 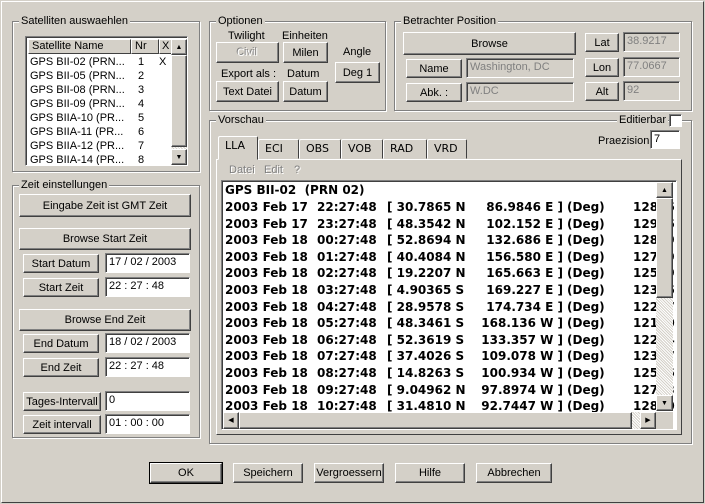 I want to click on datum-button: Datum, so click(x=305, y=91).